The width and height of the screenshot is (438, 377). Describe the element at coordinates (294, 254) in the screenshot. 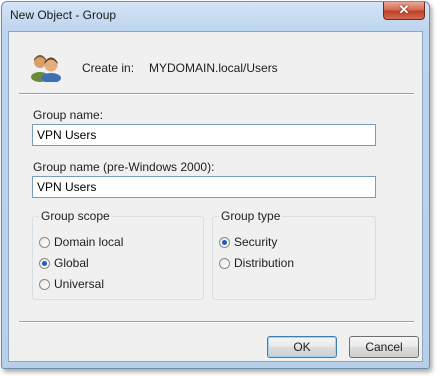

I see `group-type-box: Group type Security Distribution` at that location.